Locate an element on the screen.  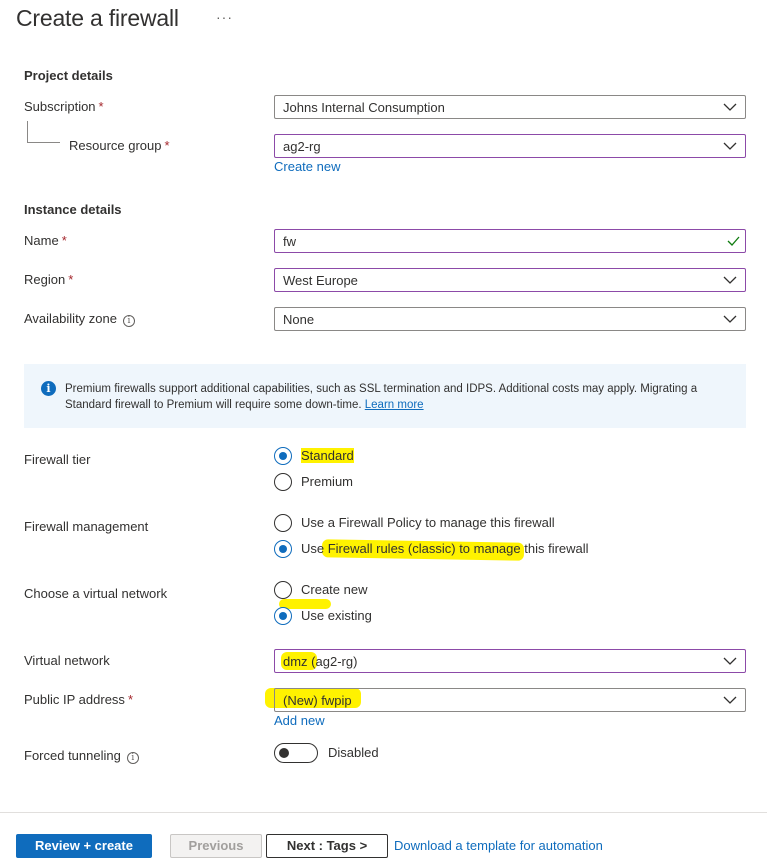
radio-label: Use existing is located at coordinates (336, 615).